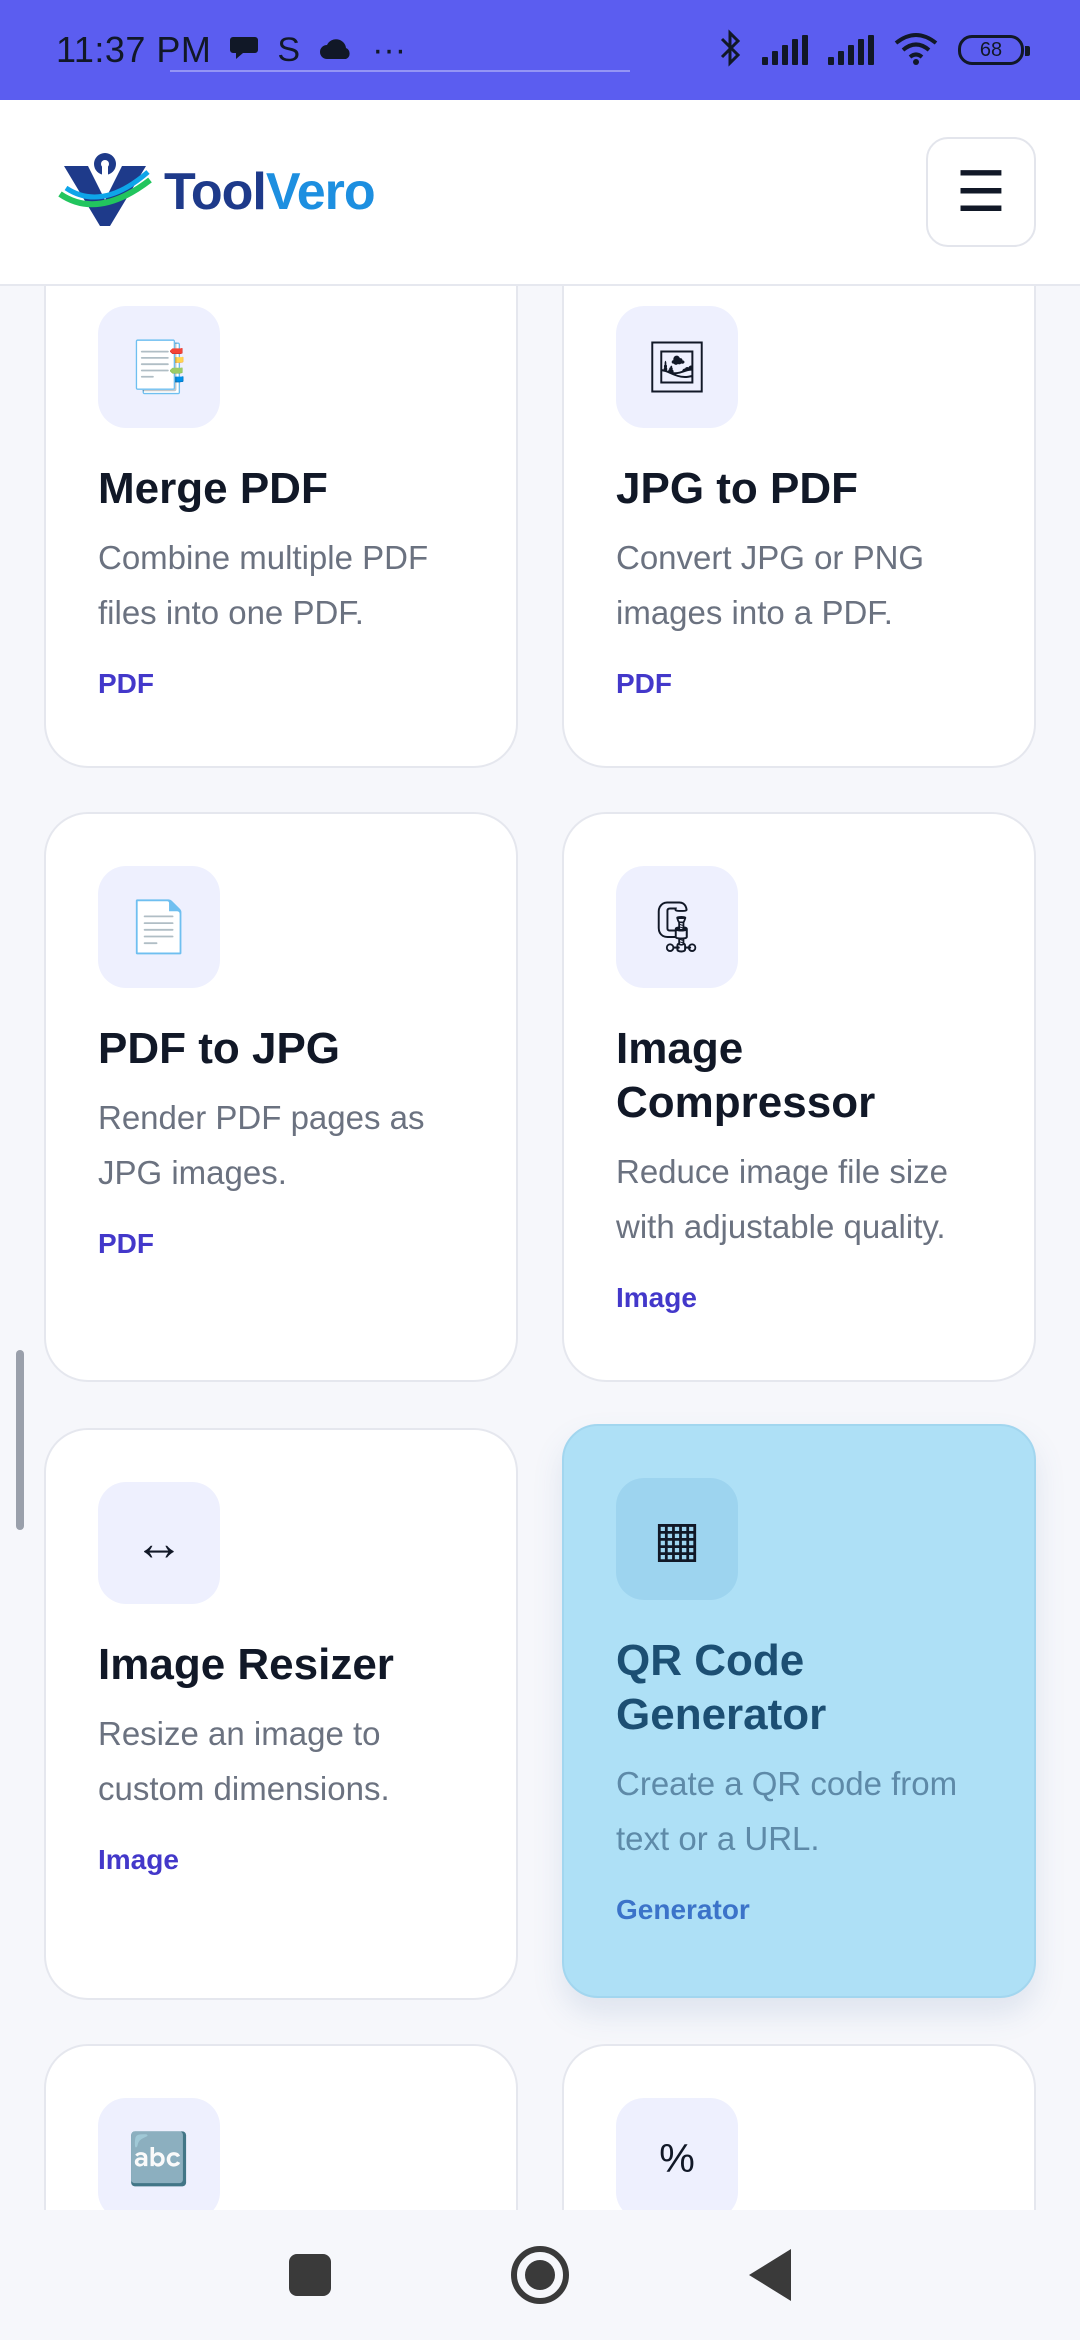  What do you see at coordinates (400, 71) in the screenshot?
I see `status-underline` at bounding box center [400, 71].